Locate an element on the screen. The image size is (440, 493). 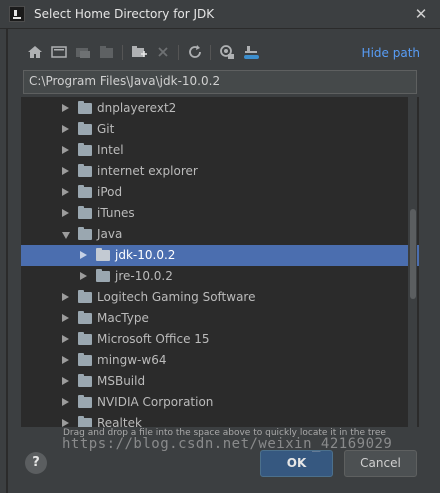
tree-row-label: Logitech Gaming Software is located at coordinates (176, 297).